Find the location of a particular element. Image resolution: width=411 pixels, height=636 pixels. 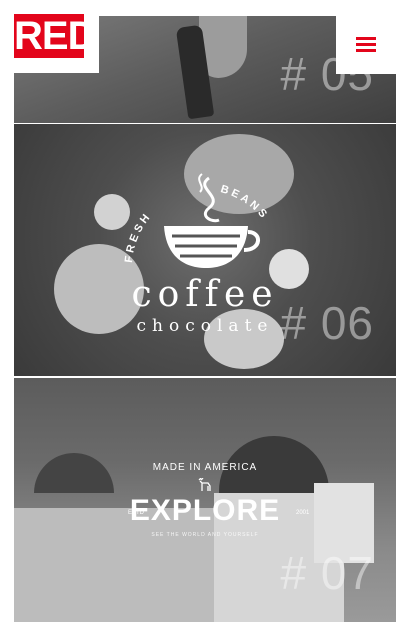

menu-button is located at coordinates (366, 44).